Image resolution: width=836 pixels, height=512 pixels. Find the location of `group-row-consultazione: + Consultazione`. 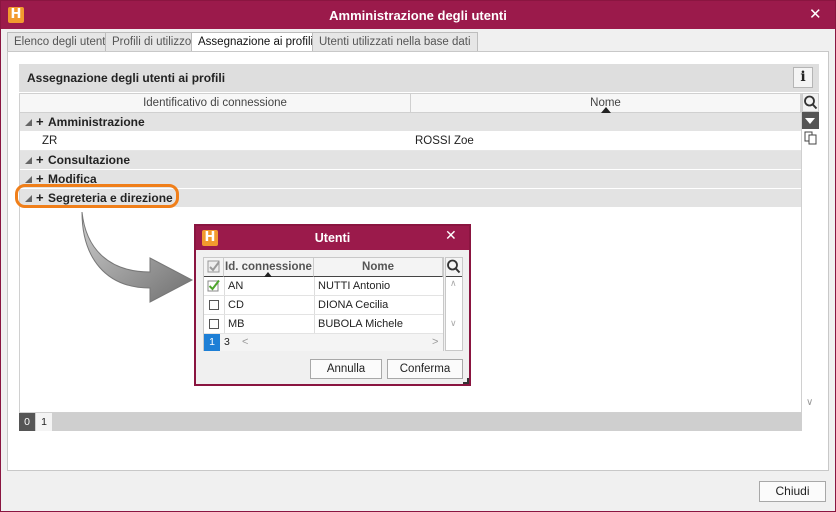

group-row-consultazione: + Consultazione is located at coordinates (410, 160).